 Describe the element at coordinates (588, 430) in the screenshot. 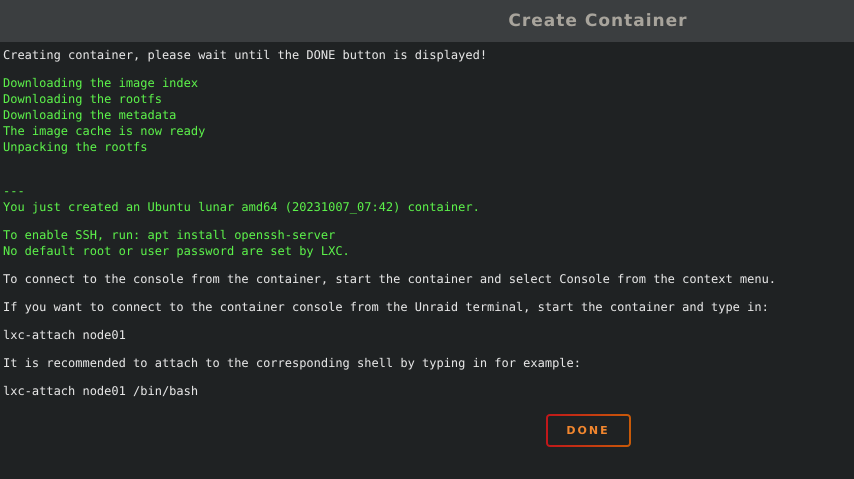

I see `done-button: DONE` at that location.